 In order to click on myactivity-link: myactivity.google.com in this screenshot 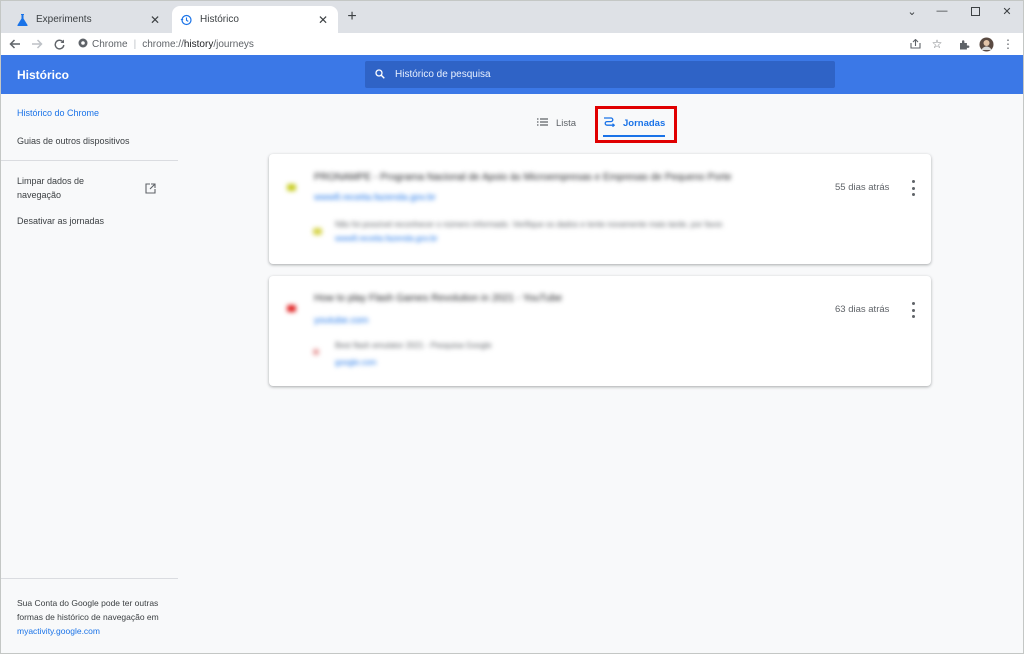, I will do `click(58, 631)`.